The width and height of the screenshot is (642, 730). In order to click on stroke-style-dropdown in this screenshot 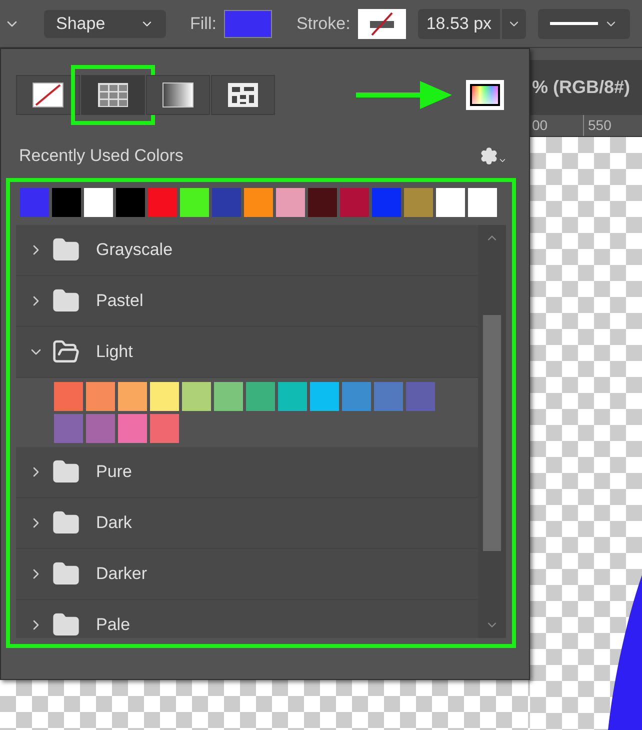, I will do `click(584, 23)`.